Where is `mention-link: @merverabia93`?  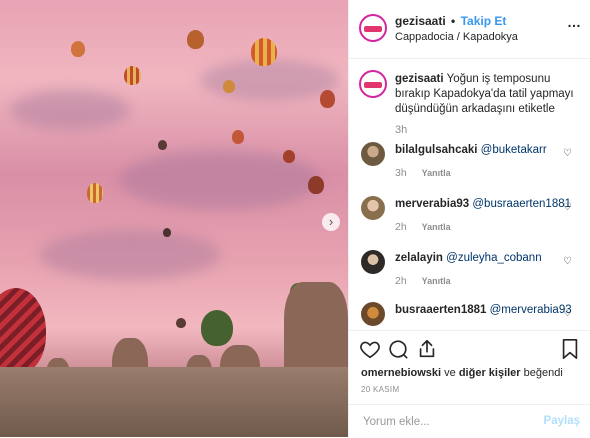 mention-link: @merverabia93 is located at coordinates (531, 310).